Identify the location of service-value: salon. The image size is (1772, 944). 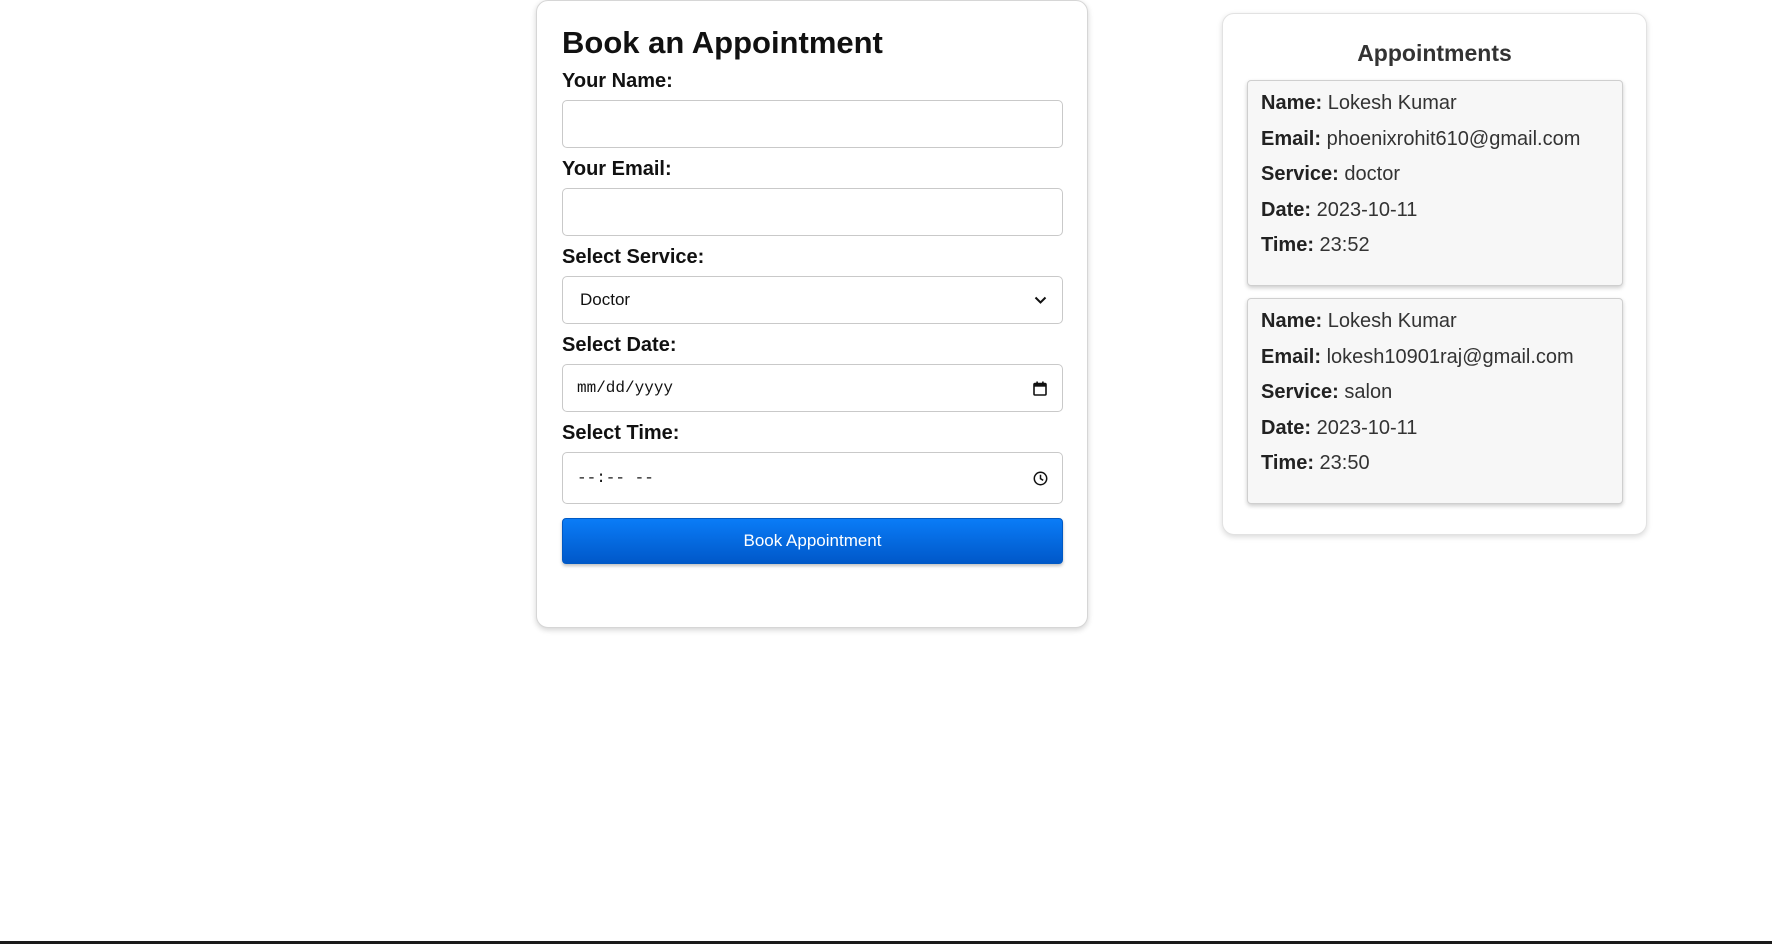
(1368, 392).